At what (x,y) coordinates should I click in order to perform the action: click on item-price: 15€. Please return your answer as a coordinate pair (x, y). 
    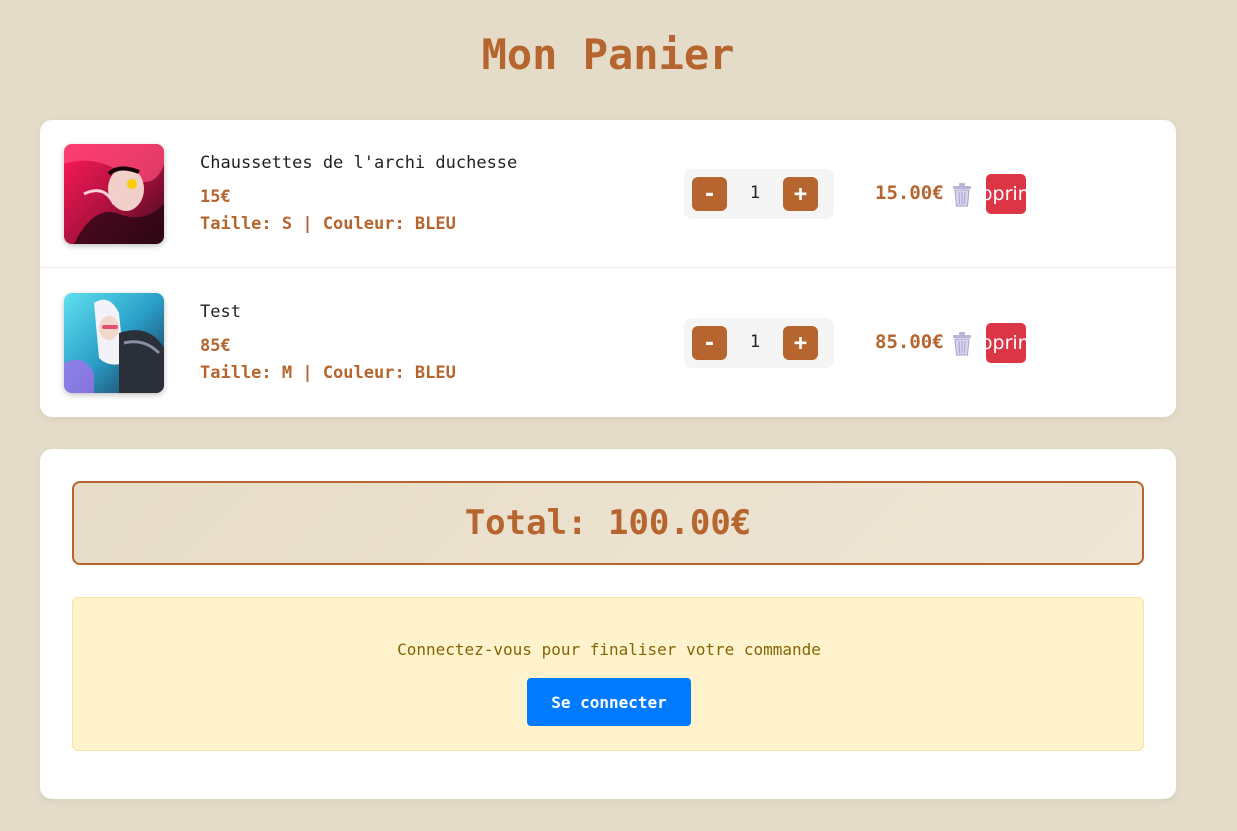
    Looking at the image, I should click on (215, 197).